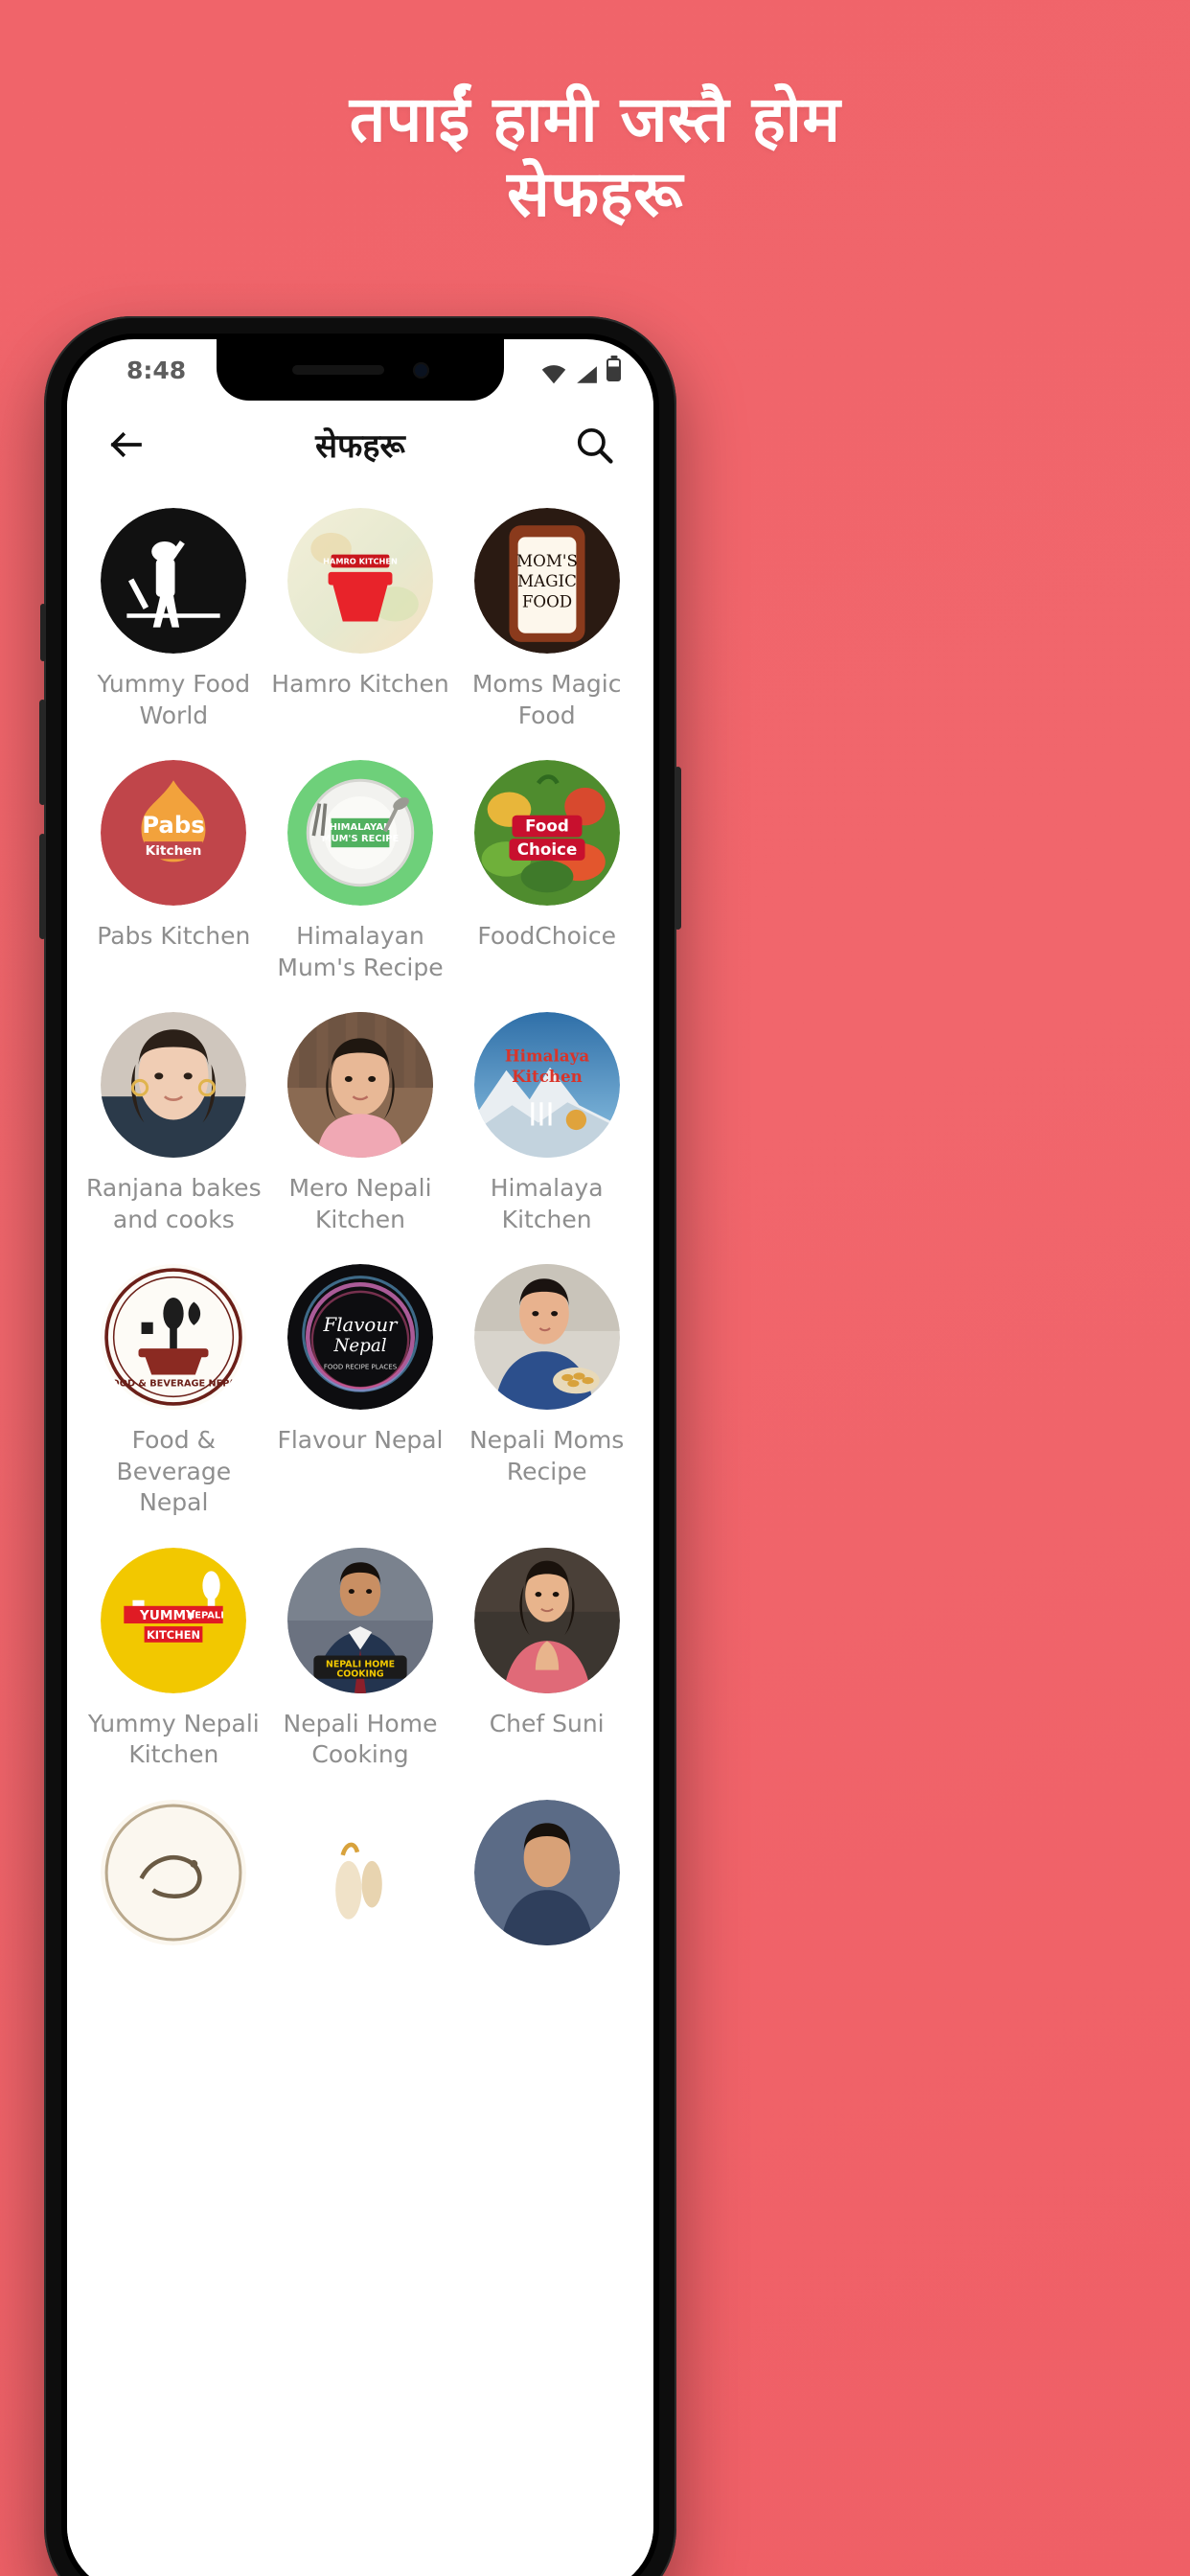  I want to click on list-item: HAMRO KITCHEN Hamro Kitchen, so click(360, 620).